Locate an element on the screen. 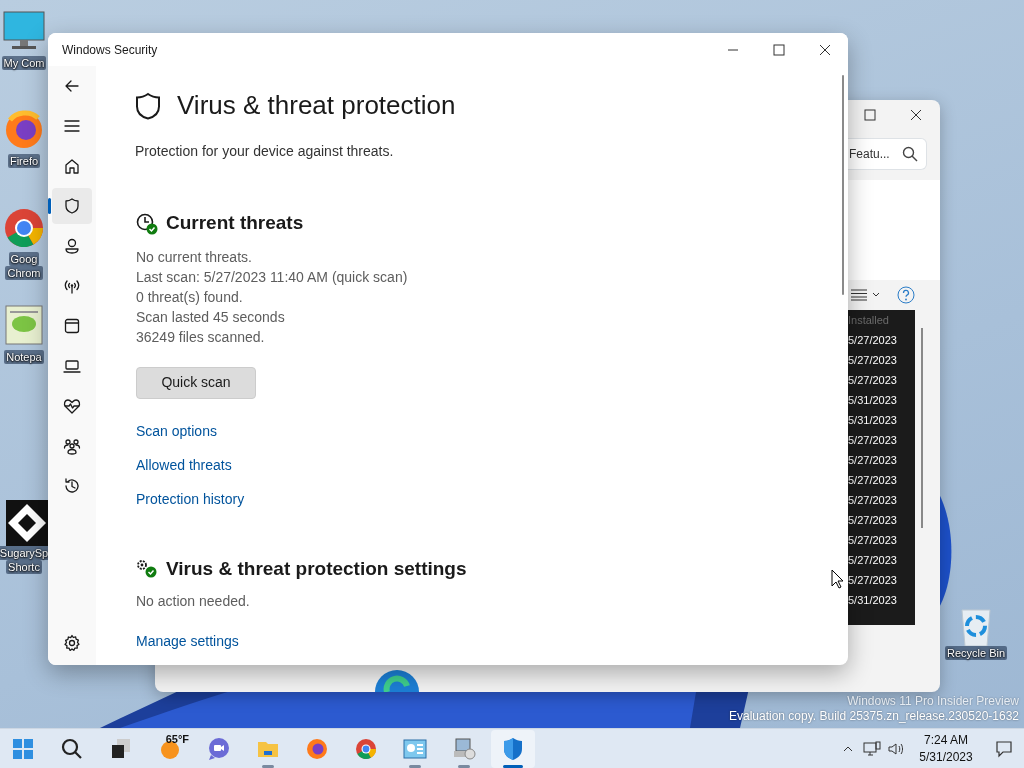  app-window-icon is located at coordinates (72, 326).